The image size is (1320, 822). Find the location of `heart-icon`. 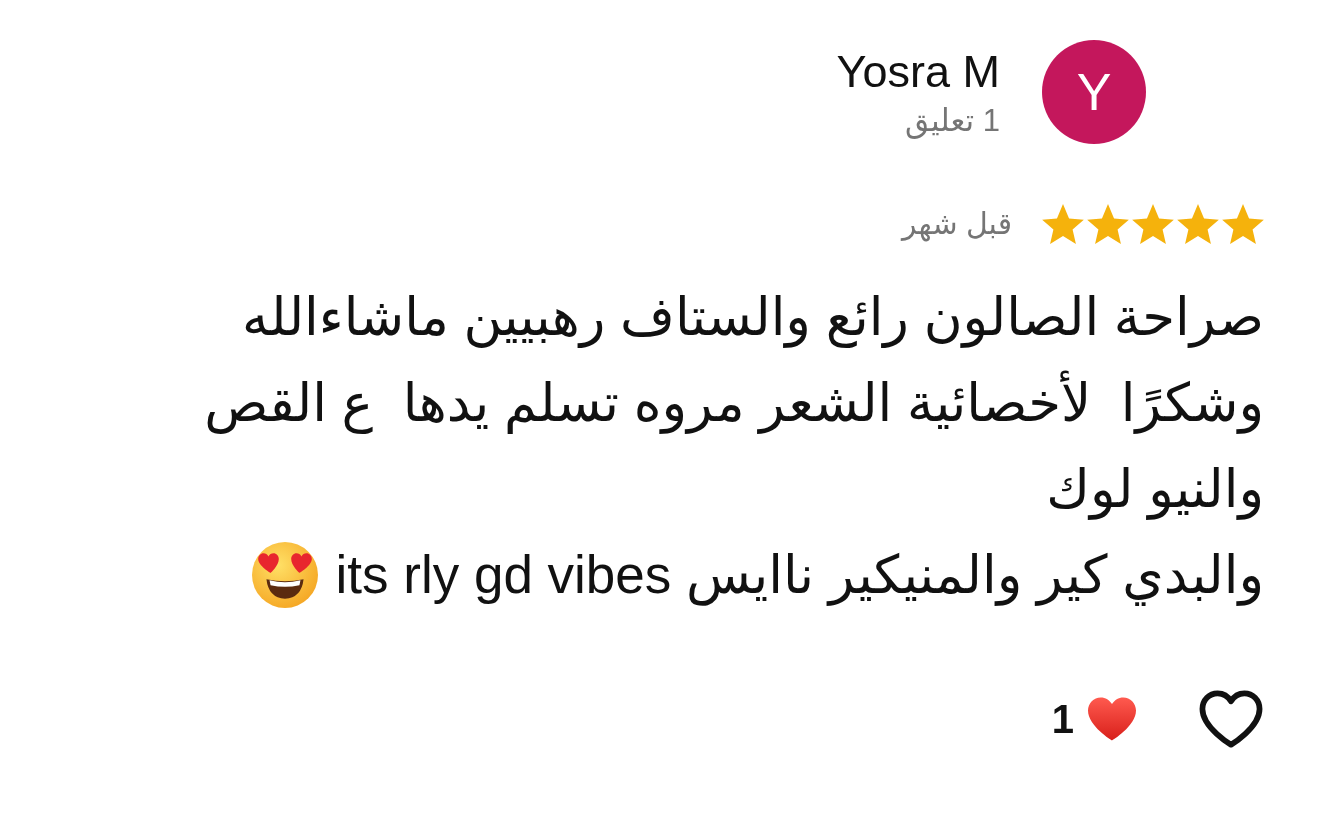

heart-icon is located at coordinates (1112, 719).